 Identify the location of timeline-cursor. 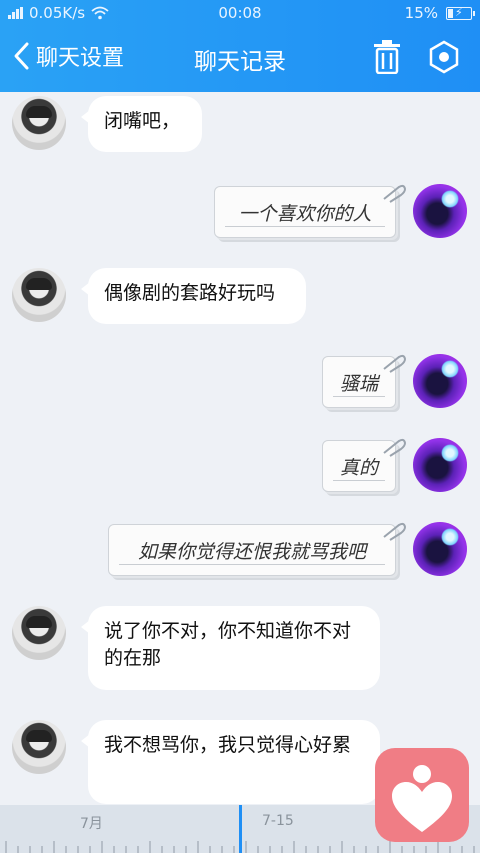
(240, 829).